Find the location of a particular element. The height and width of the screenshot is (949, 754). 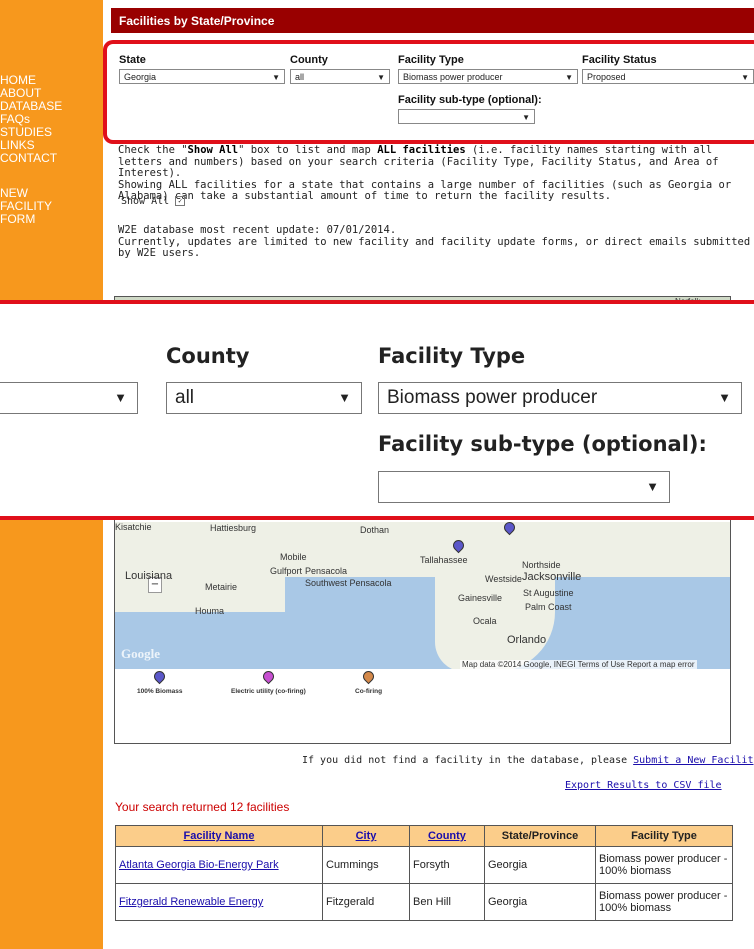

county-cell: Forsyth is located at coordinates (447, 865).